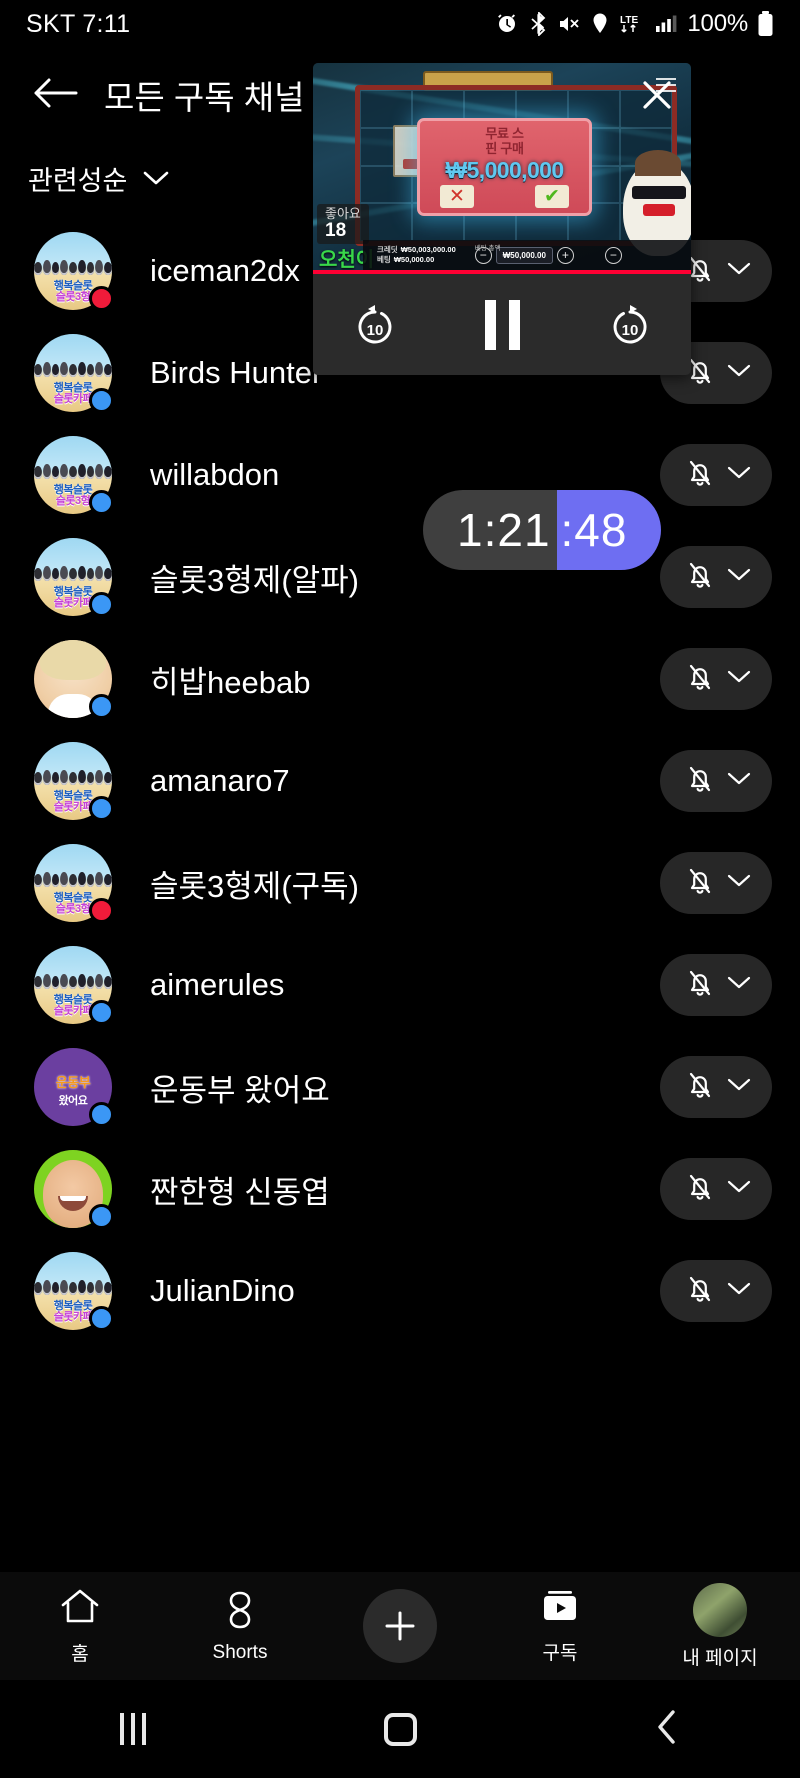  I want to click on forward-10-button: 10, so click(630, 325).